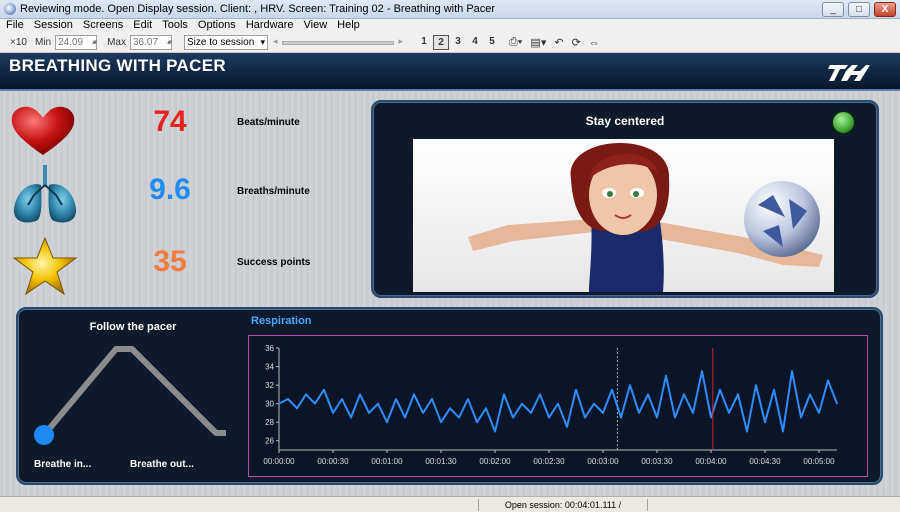  Describe the element at coordinates (833, 9) in the screenshot. I see `minimize-button: _` at that location.